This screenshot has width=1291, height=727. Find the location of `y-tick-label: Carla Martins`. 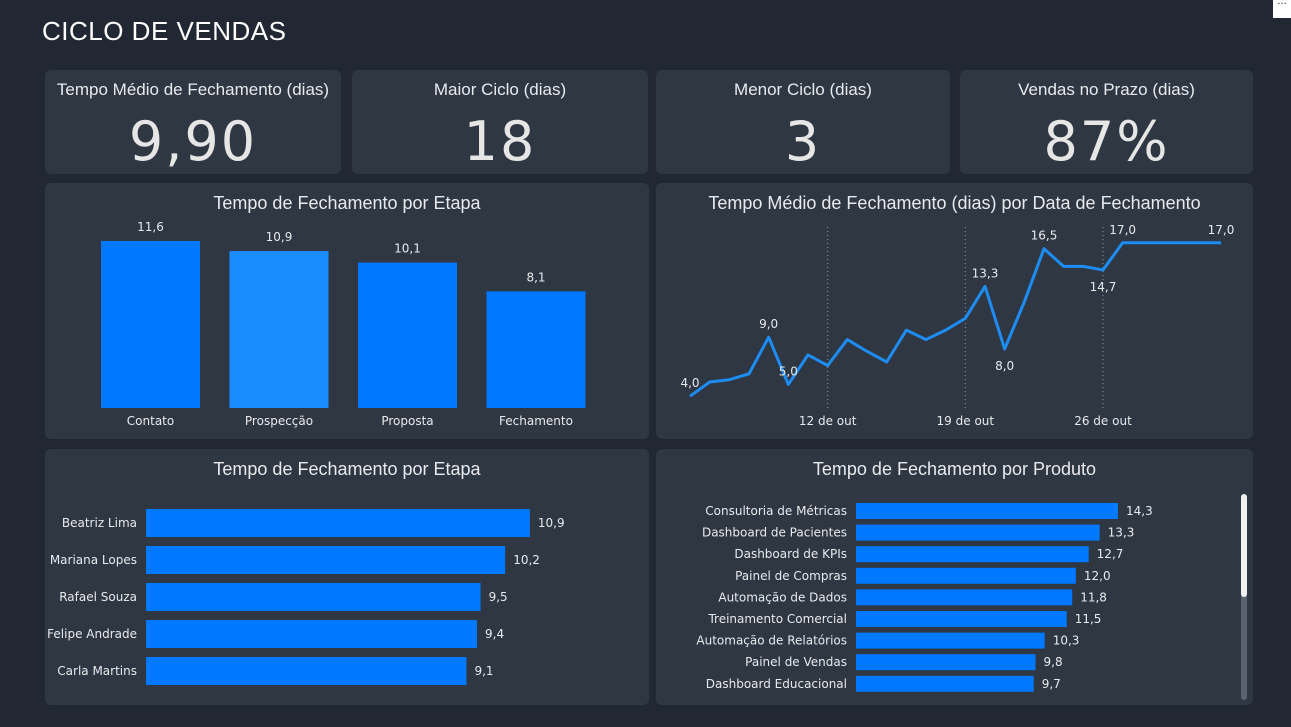

y-tick-label: Carla Martins is located at coordinates (97, 671).